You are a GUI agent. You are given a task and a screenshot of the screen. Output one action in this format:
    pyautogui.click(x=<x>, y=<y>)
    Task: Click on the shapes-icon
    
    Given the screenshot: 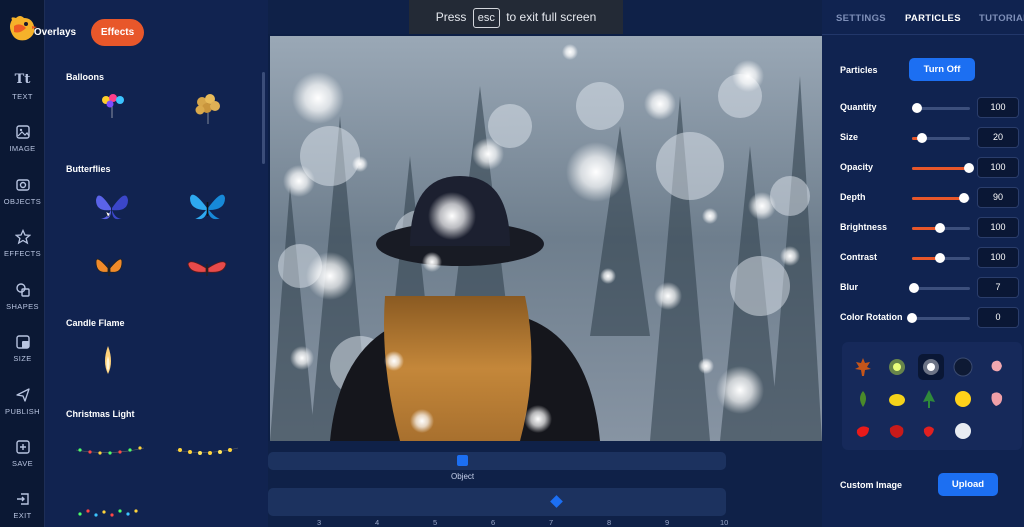 What is the action you would take?
    pyautogui.click(x=22, y=290)
    